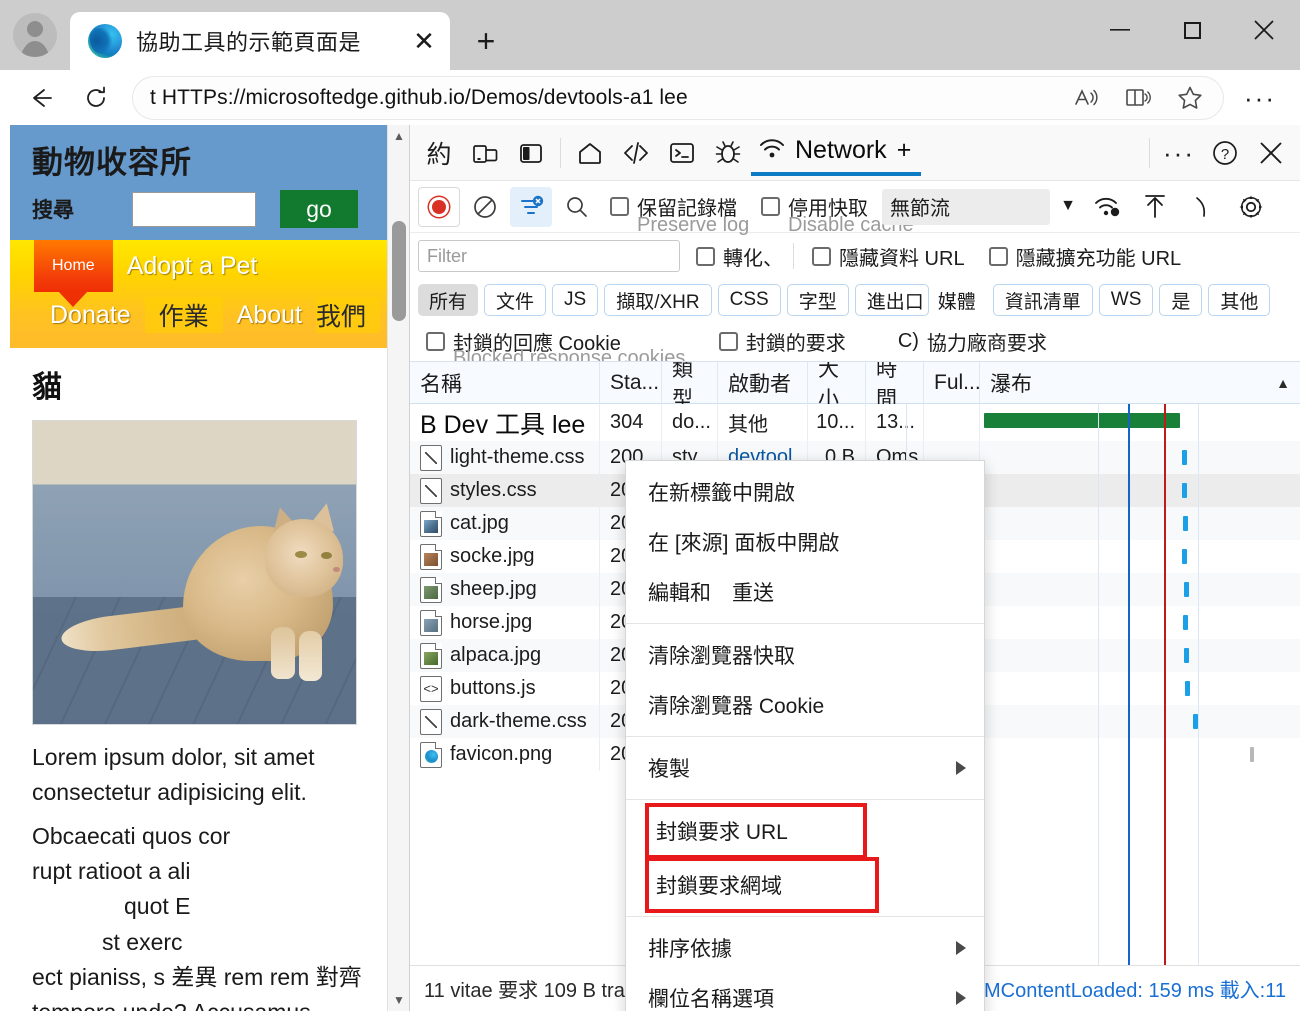 This screenshot has height=1011, width=1300. Describe the element at coordinates (888, 256) in the screenshot. I see `hide-data-urls-checkbox-group: 隱藏資料 URL` at that location.